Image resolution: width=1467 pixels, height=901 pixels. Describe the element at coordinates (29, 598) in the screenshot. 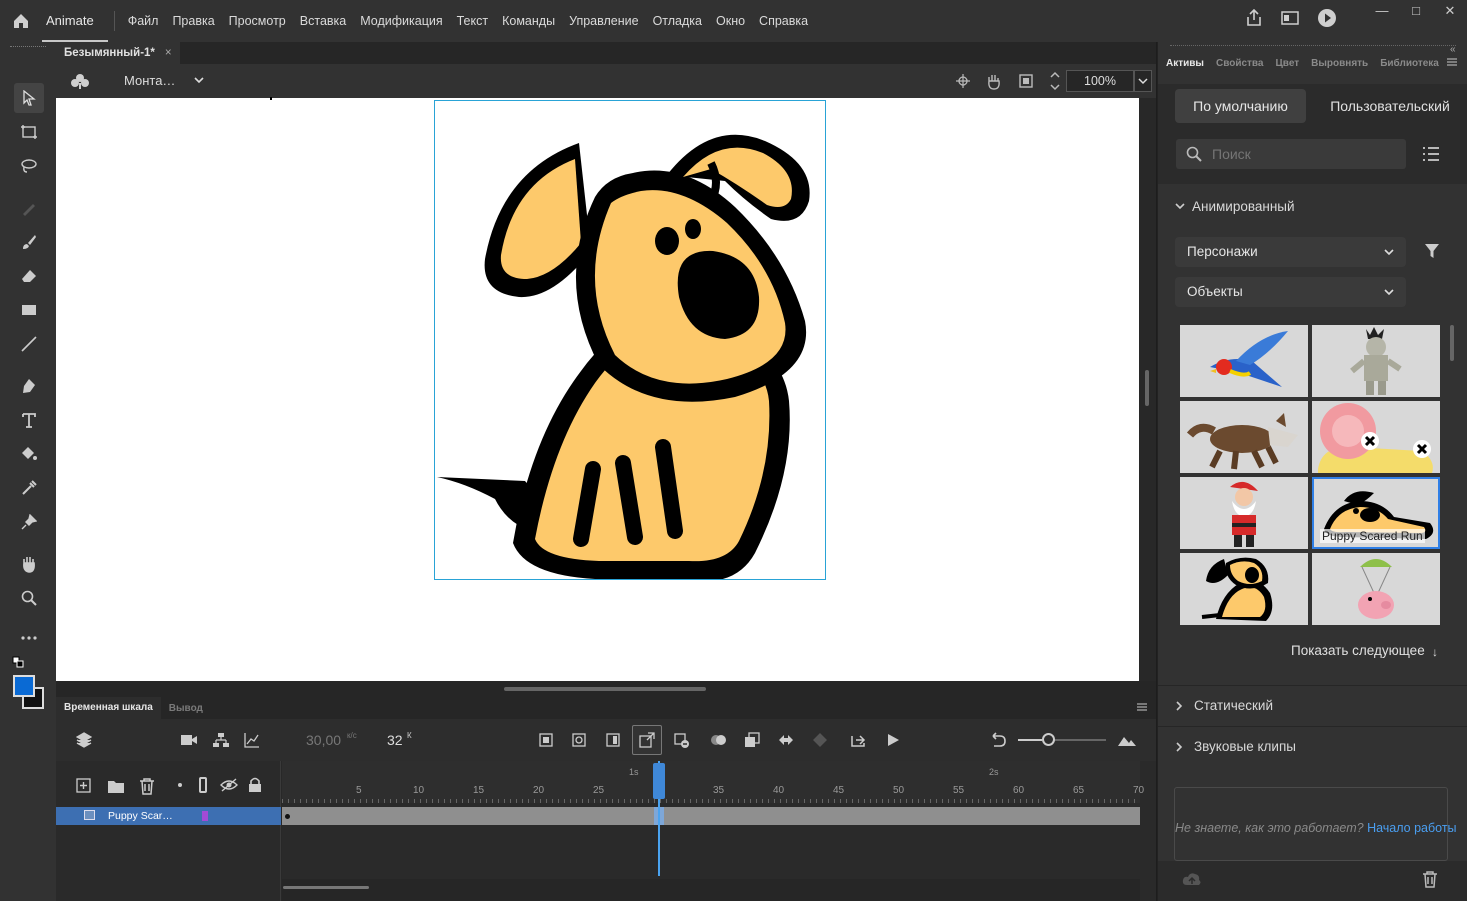

I see `zoom-tool-icon` at that location.